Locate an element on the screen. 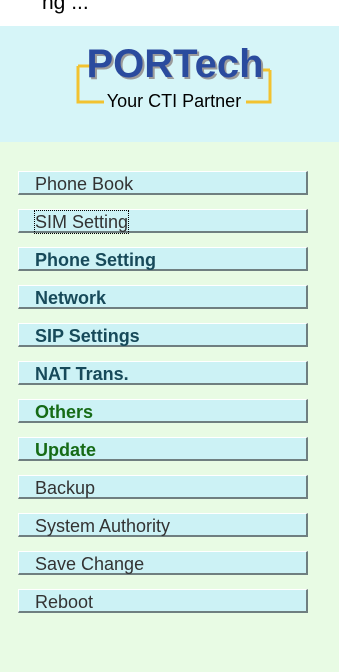  menu-item-system-authority: System Authority is located at coordinates (163, 525).